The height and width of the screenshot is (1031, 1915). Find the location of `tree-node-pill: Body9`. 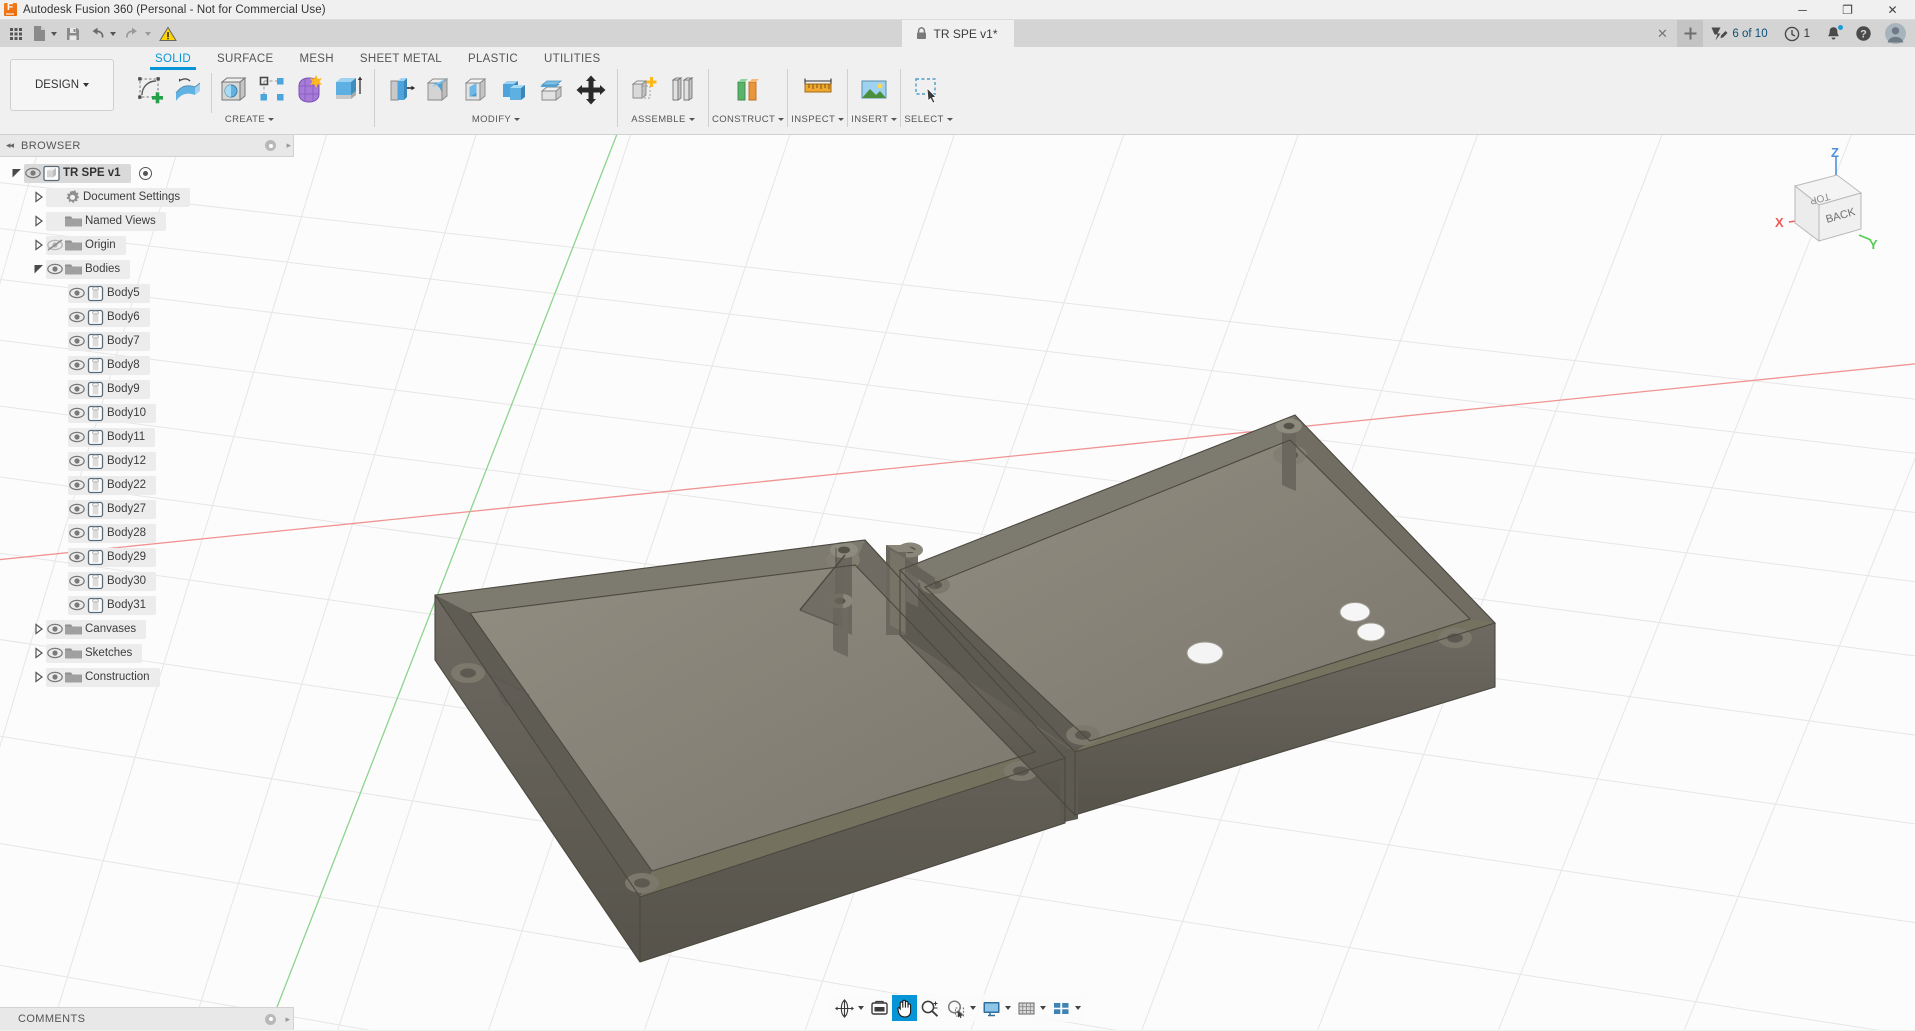

tree-node-pill: Body9 is located at coordinates (109, 389).